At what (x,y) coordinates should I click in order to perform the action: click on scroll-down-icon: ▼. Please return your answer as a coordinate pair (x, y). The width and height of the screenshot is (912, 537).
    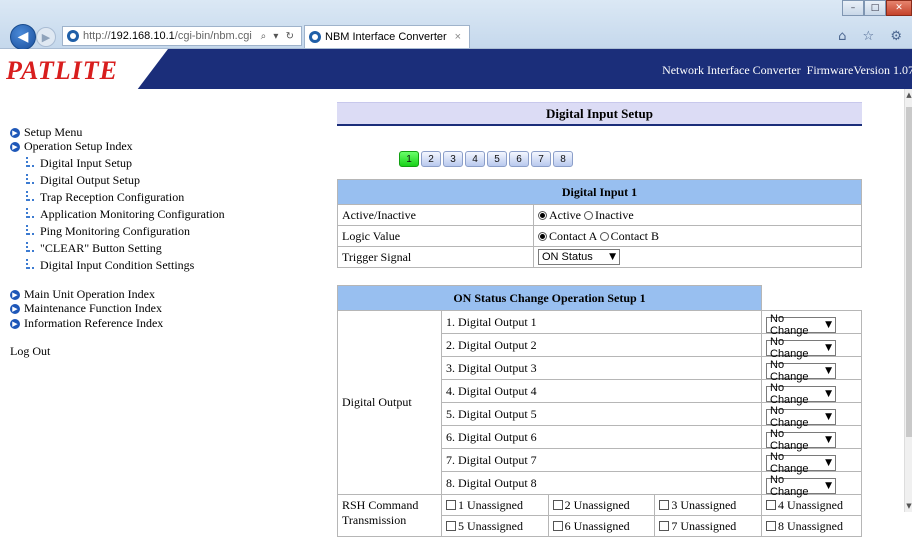
    Looking at the image, I should click on (908, 506).